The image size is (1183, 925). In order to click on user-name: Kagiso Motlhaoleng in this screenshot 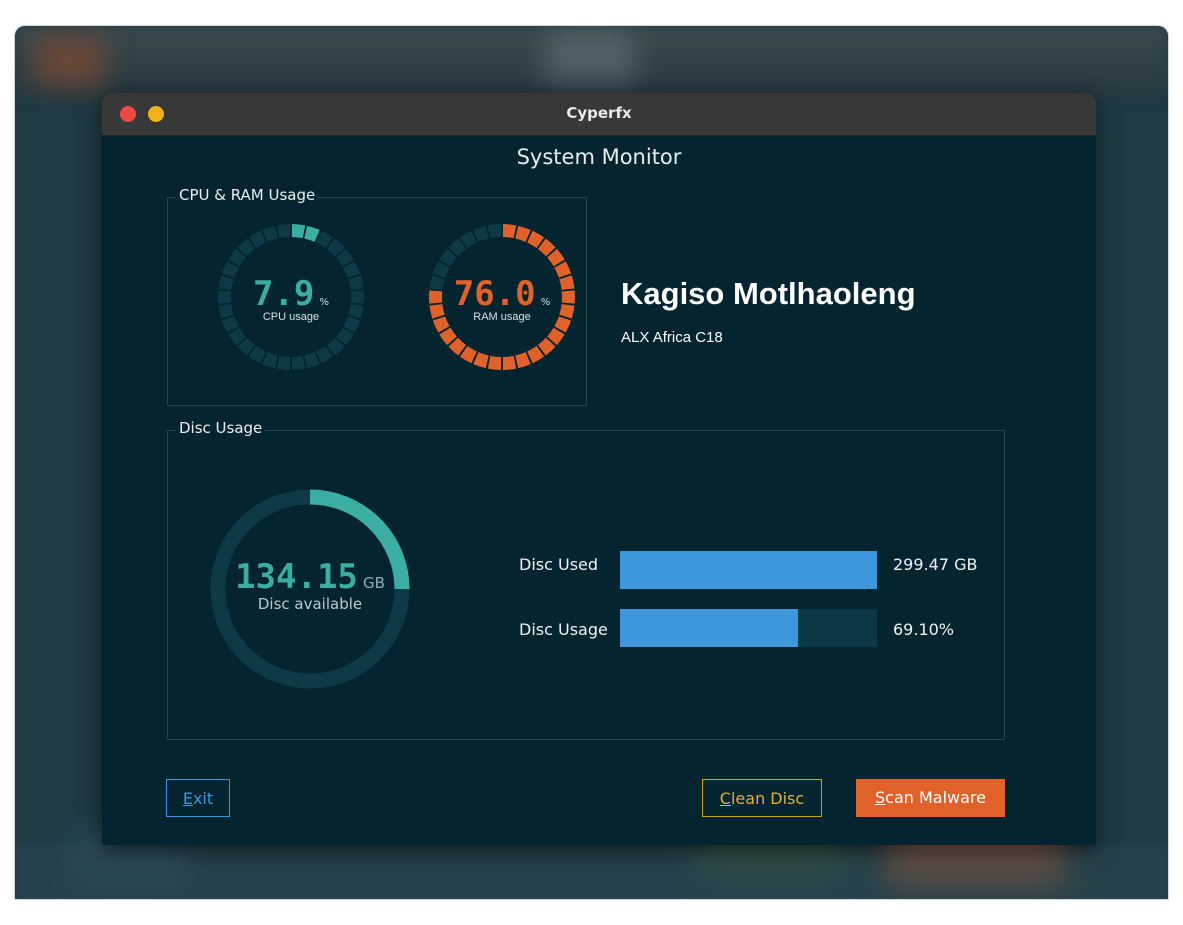, I will do `click(768, 293)`.